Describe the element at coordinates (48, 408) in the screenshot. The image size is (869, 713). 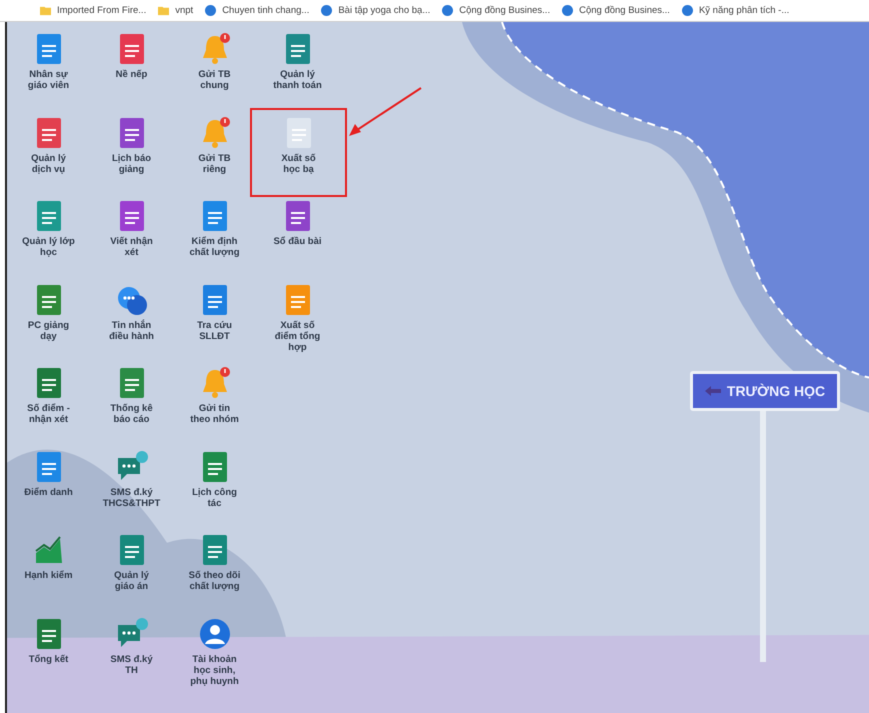
I see `app-tile: Số điểm - nhận xét` at that location.